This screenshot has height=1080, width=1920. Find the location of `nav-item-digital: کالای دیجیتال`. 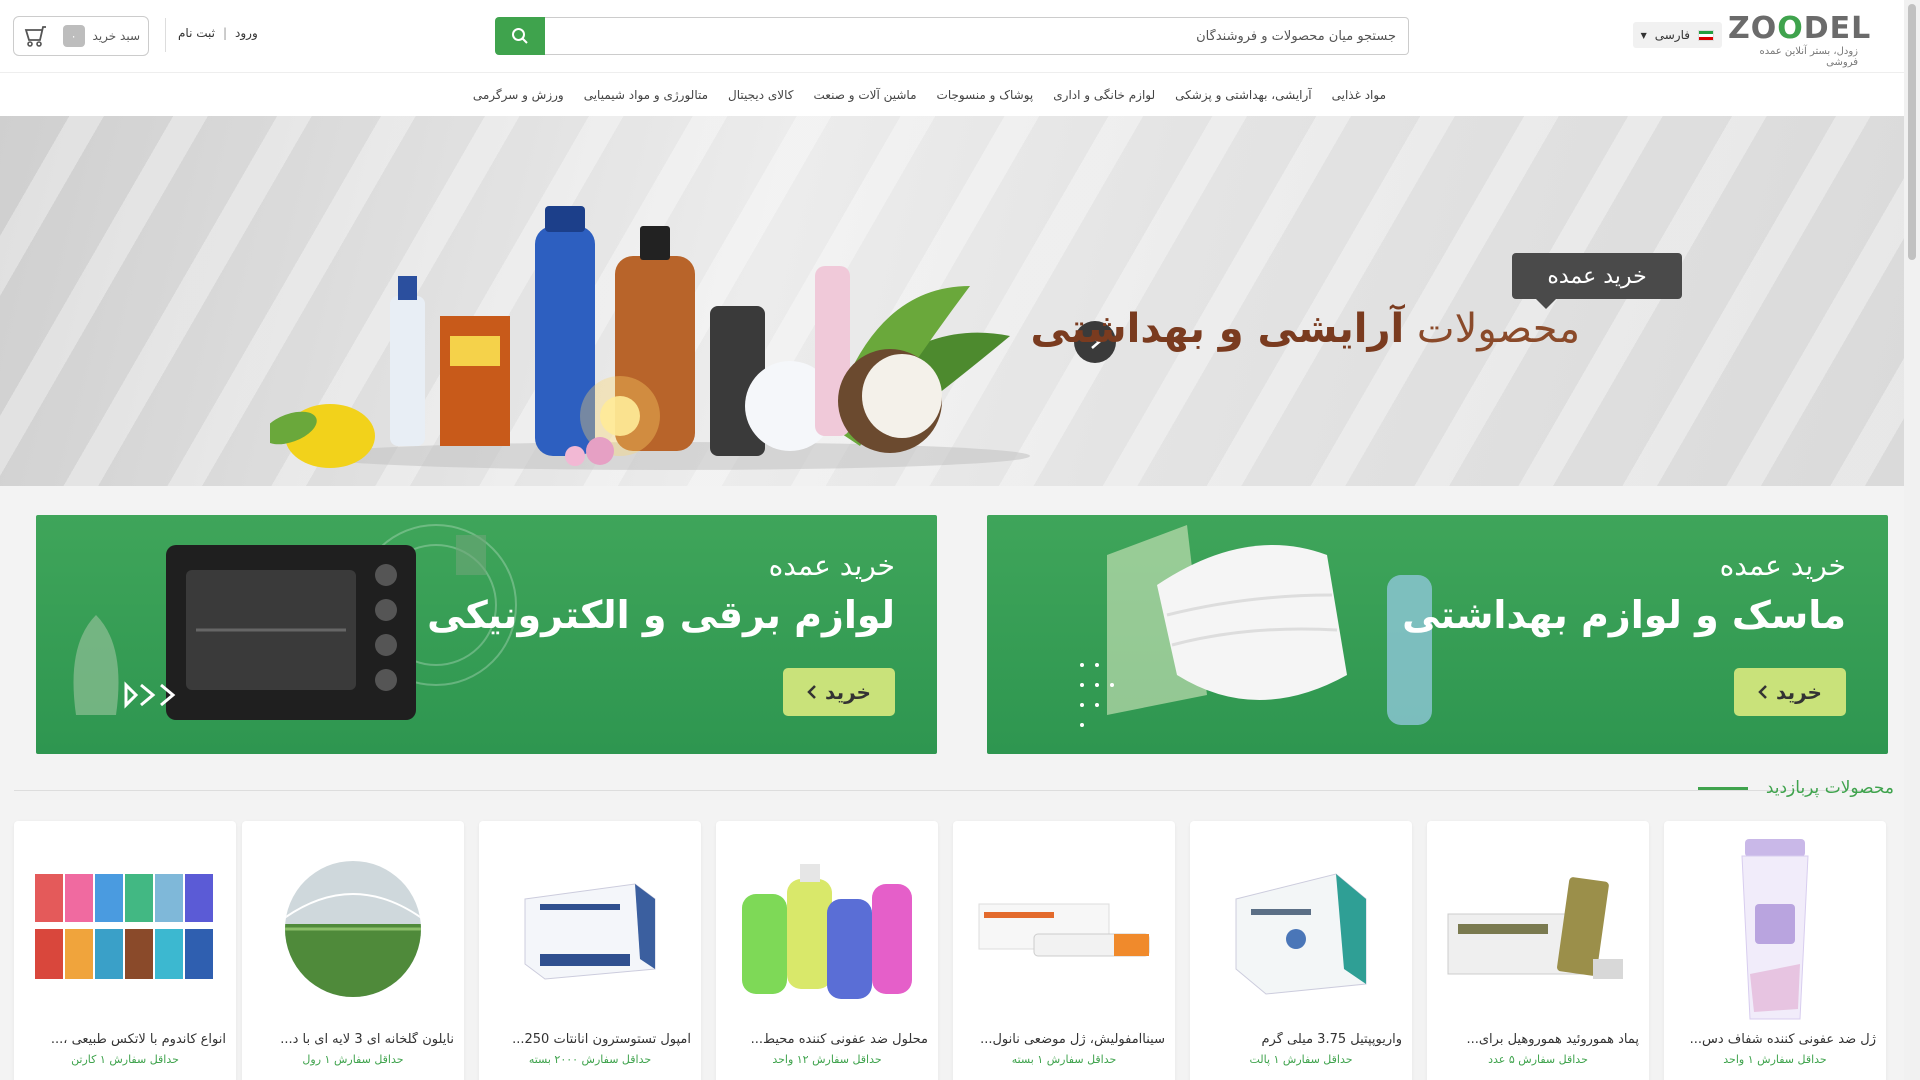

nav-item-digital: کالای دیجیتال is located at coordinates (760, 95).